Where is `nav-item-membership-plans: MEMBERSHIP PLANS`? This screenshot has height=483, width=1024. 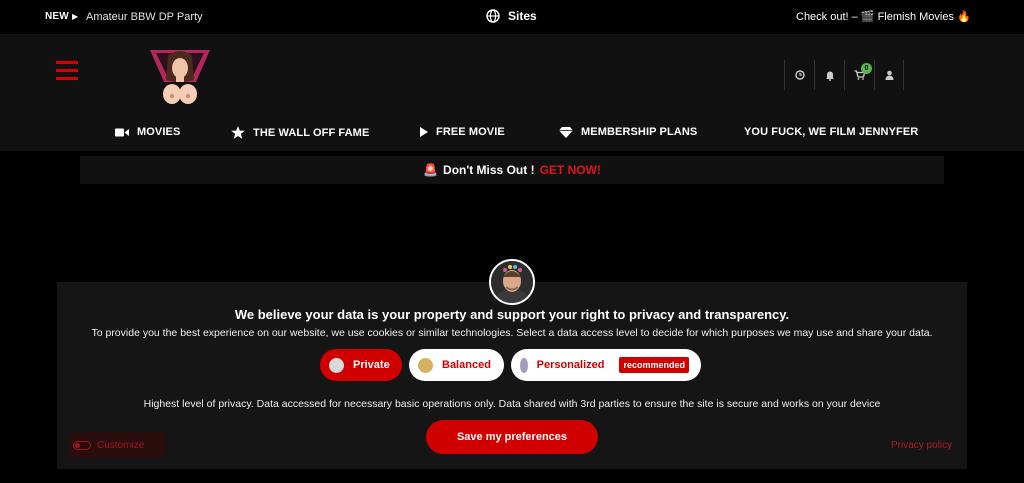 nav-item-membership-plans: MEMBERSHIP PLANS is located at coordinates (628, 132).